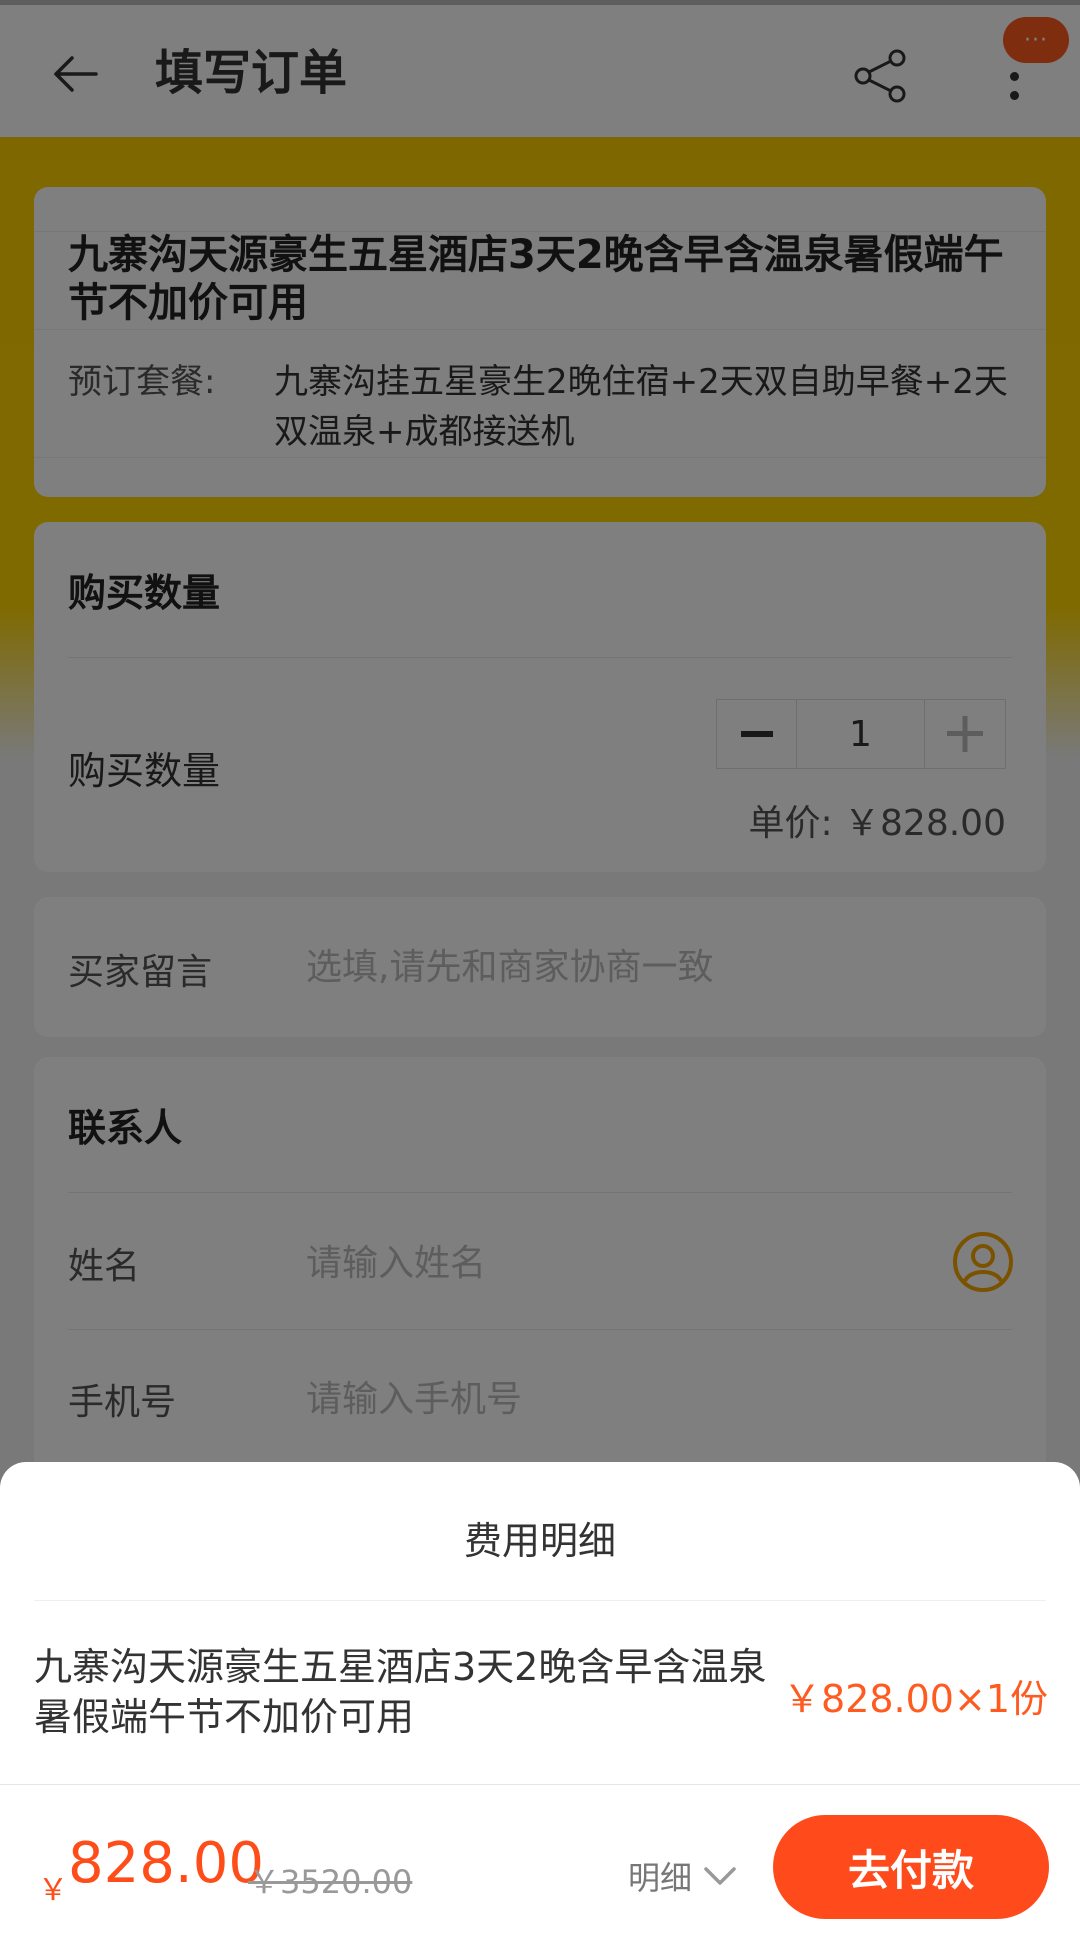  What do you see at coordinates (911, 1867) in the screenshot?
I see `pay-button: 去付款` at bounding box center [911, 1867].